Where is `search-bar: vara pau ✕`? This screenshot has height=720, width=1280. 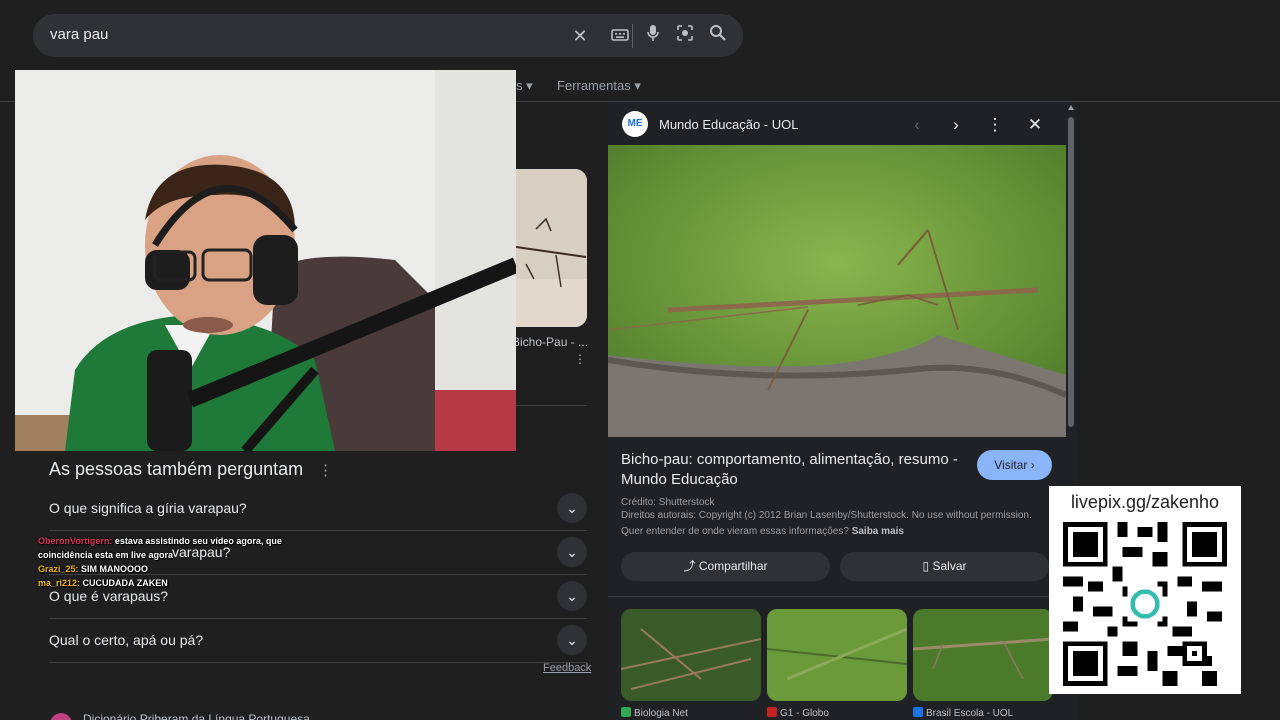
search-bar: vara pau ✕ is located at coordinates (388, 35).